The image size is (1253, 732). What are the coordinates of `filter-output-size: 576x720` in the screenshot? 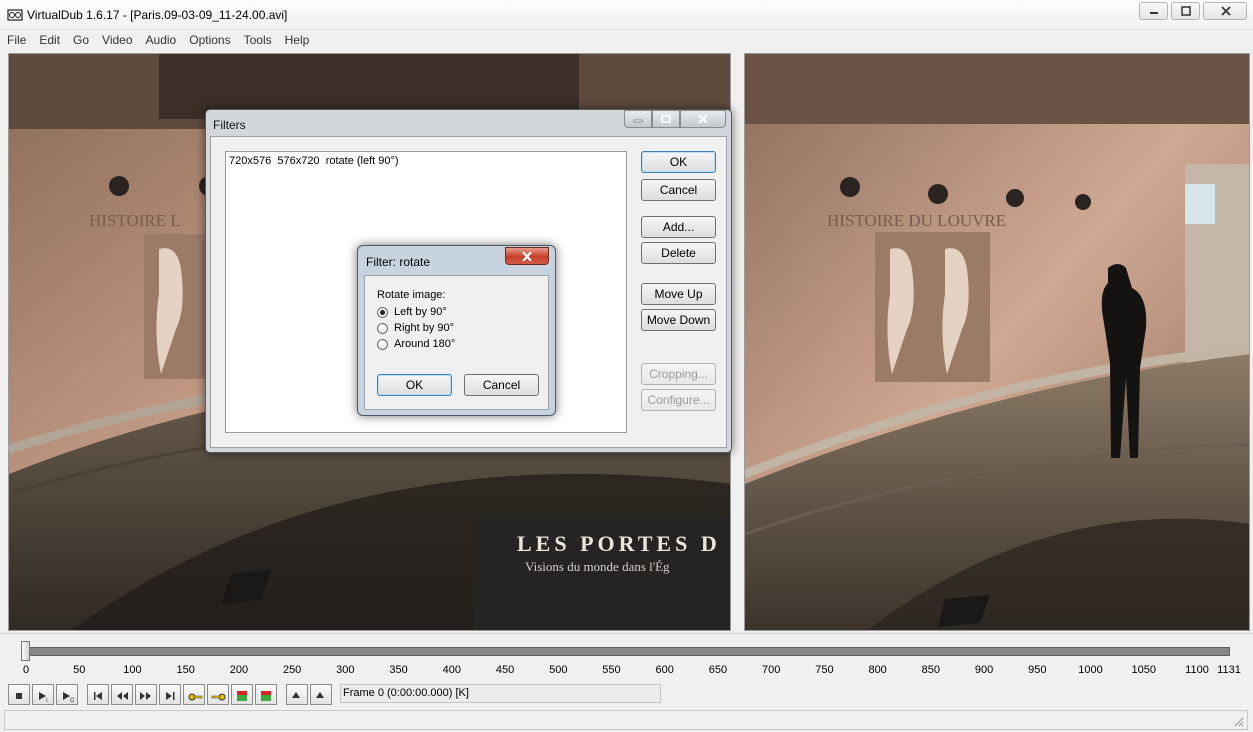 It's located at (298, 161).